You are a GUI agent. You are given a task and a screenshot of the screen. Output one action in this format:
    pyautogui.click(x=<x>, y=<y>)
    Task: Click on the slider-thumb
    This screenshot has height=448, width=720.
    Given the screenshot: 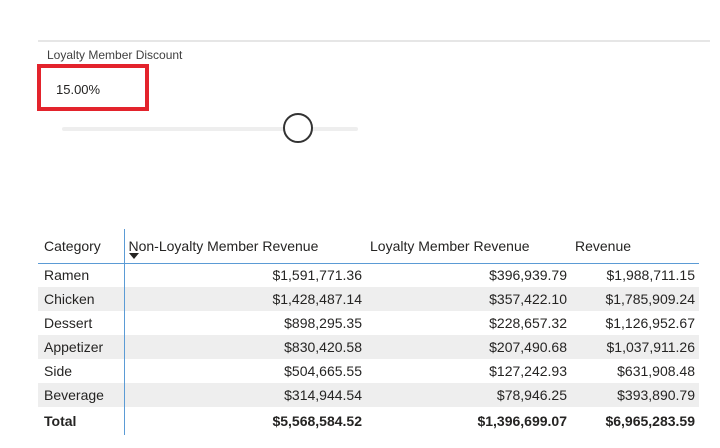 What is the action you would take?
    pyautogui.click(x=298, y=128)
    